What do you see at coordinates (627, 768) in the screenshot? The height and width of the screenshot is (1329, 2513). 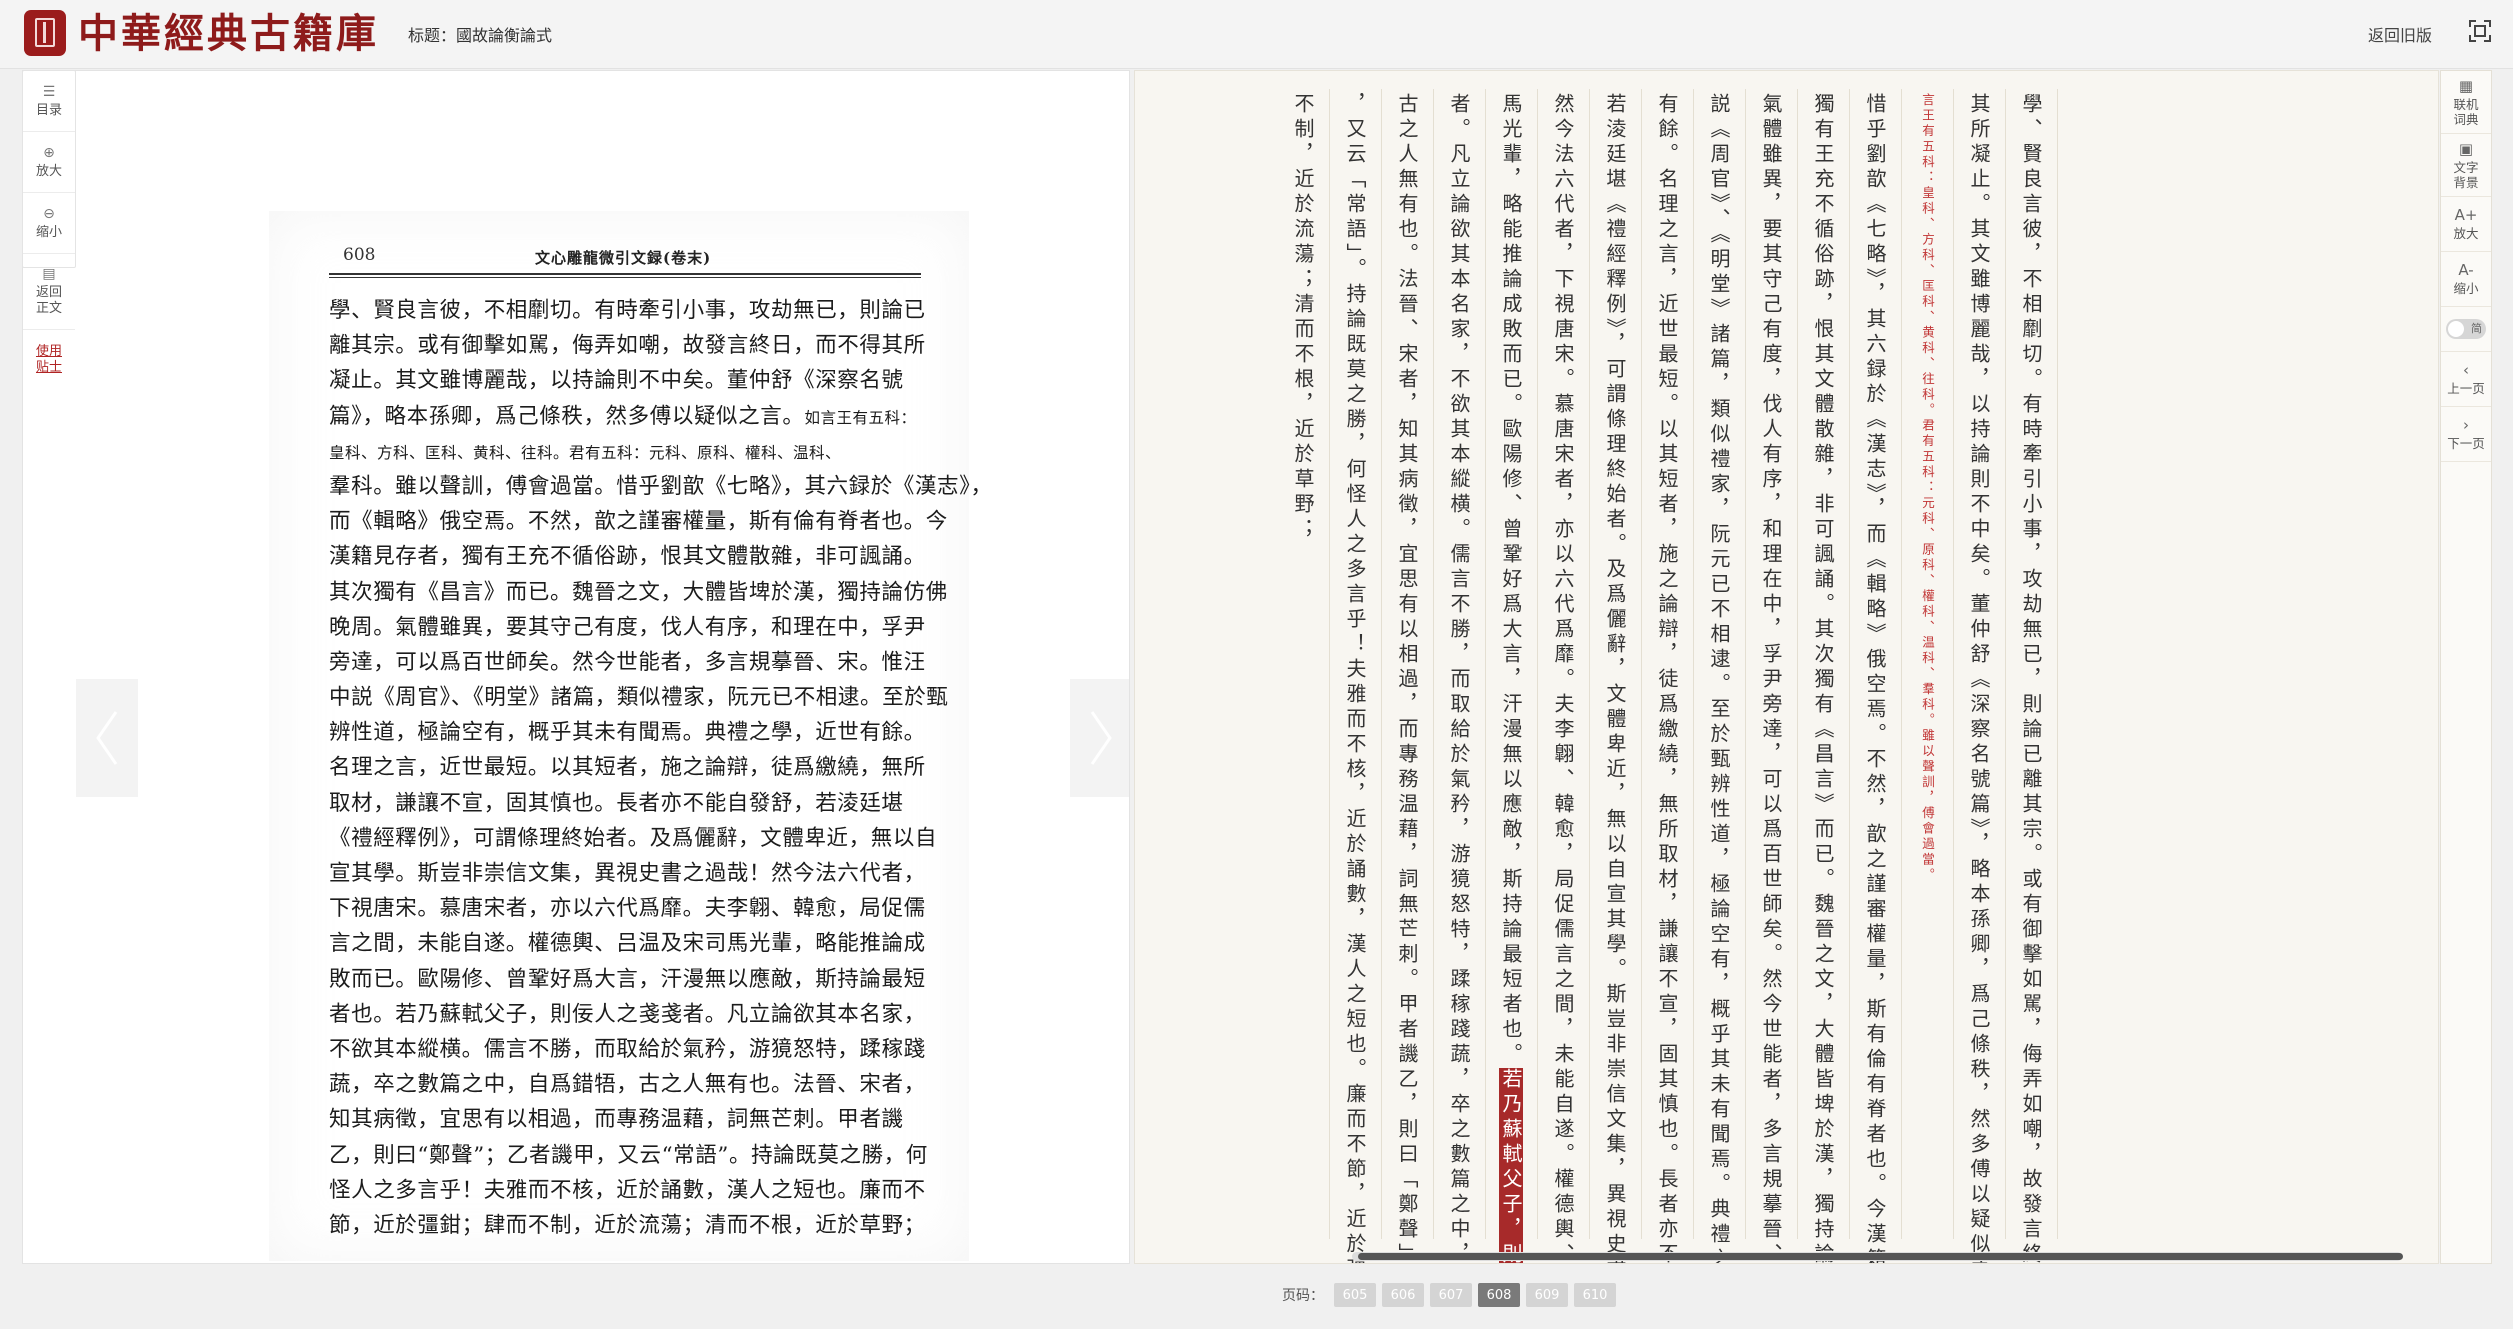 I see `scan-text-line: 名理之言，近世最短。以其短者，施之論辯，徒爲繳繞，無所` at bounding box center [627, 768].